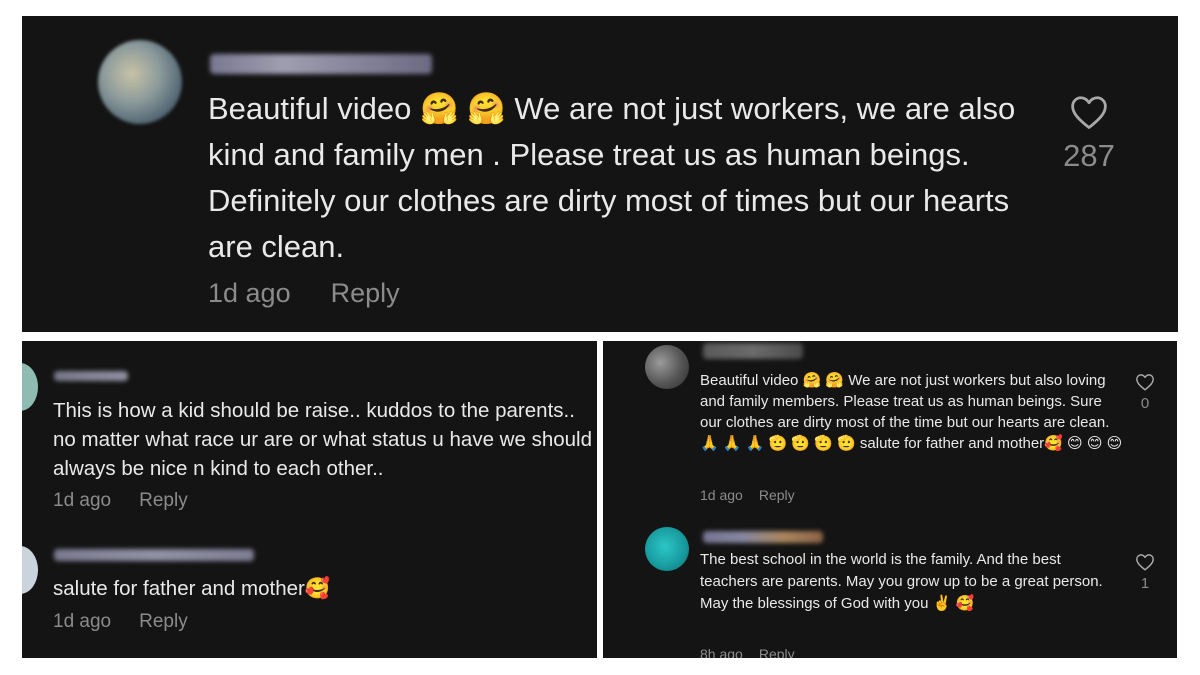  Describe the element at coordinates (1145, 572) in the screenshot. I see `like-button: 1` at that location.